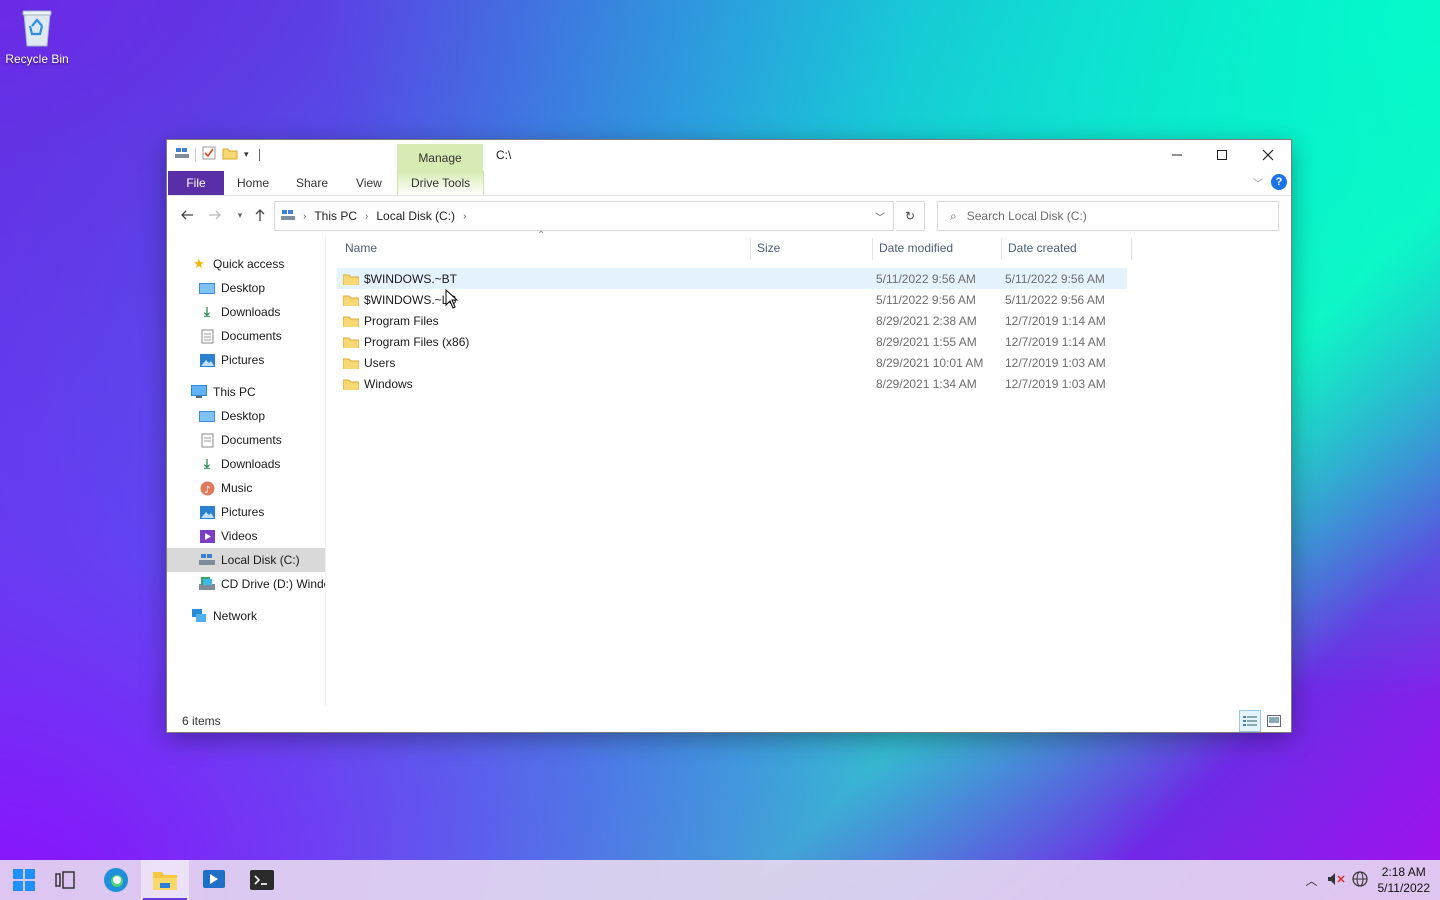  What do you see at coordinates (288, 216) in the screenshot?
I see `this-pc-icon` at bounding box center [288, 216].